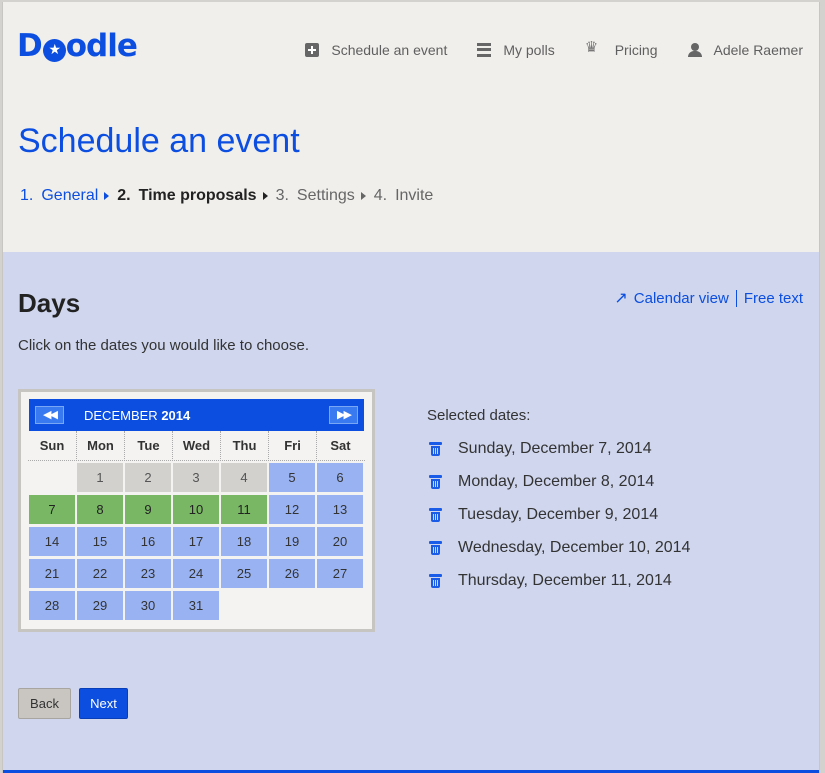  I want to click on weekday-header-row: Sun Mon Tue Wed Thu Fri Sat, so click(196, 446).